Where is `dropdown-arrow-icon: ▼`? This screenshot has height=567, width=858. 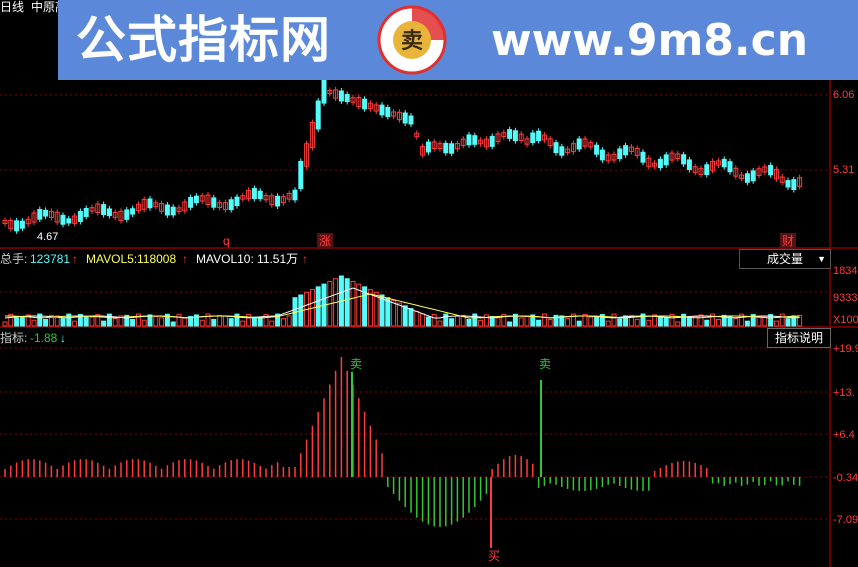
dropdown-arrow-icon: ▼ is located at coordinates (821, 259).